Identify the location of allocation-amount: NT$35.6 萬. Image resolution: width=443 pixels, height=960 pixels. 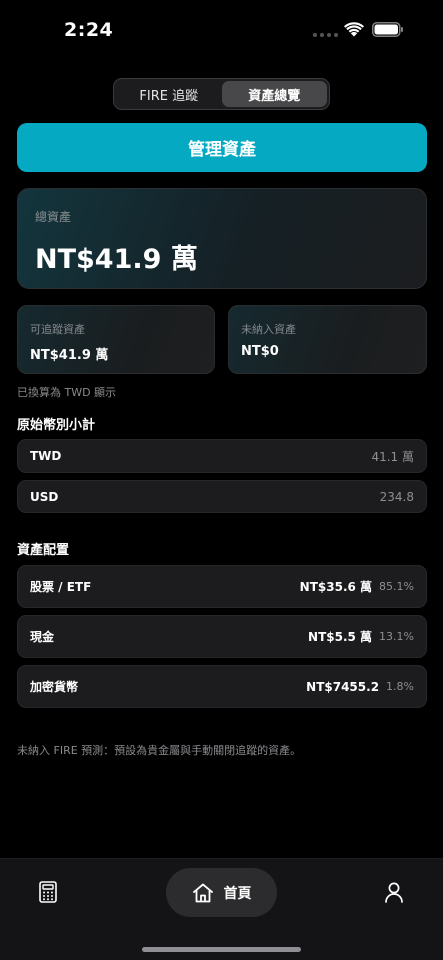
(336, 587).